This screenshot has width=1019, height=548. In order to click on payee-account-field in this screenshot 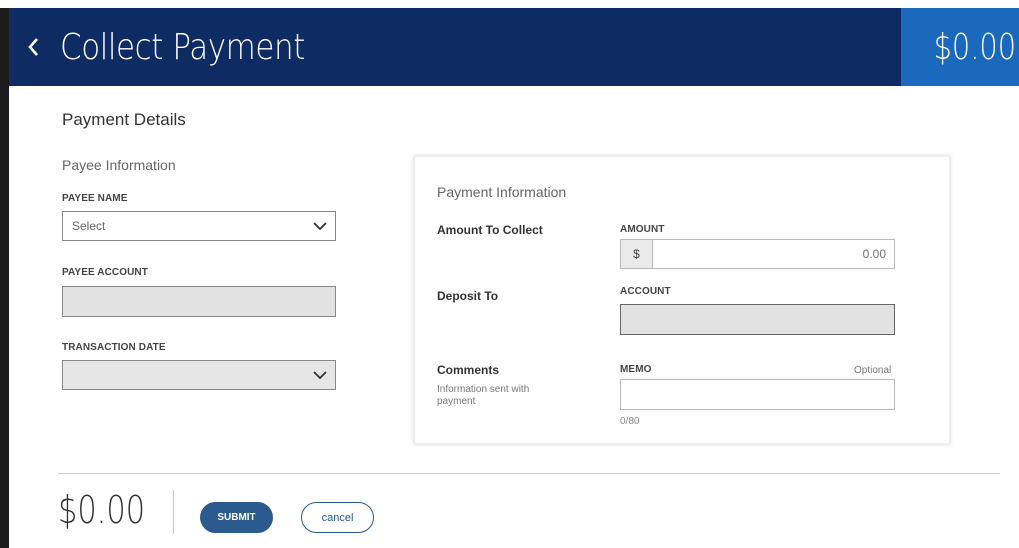, I will do `click(199, 301)`.